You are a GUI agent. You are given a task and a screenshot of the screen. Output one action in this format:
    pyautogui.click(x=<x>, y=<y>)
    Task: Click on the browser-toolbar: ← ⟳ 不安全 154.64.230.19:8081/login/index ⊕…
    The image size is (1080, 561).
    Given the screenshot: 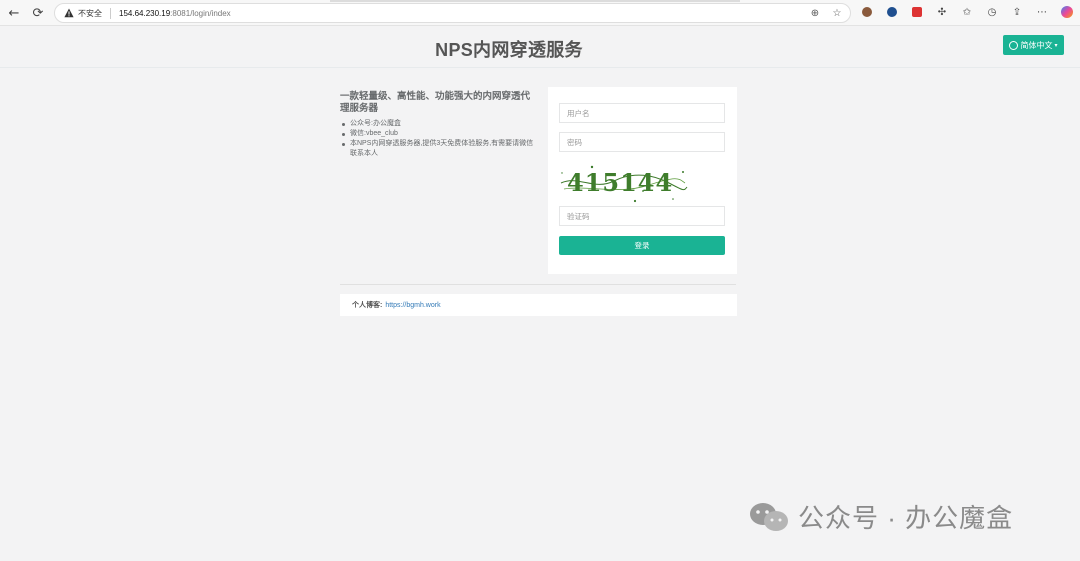 What is the action you would take?
    pyautogui.click(x=540, y=13)
    